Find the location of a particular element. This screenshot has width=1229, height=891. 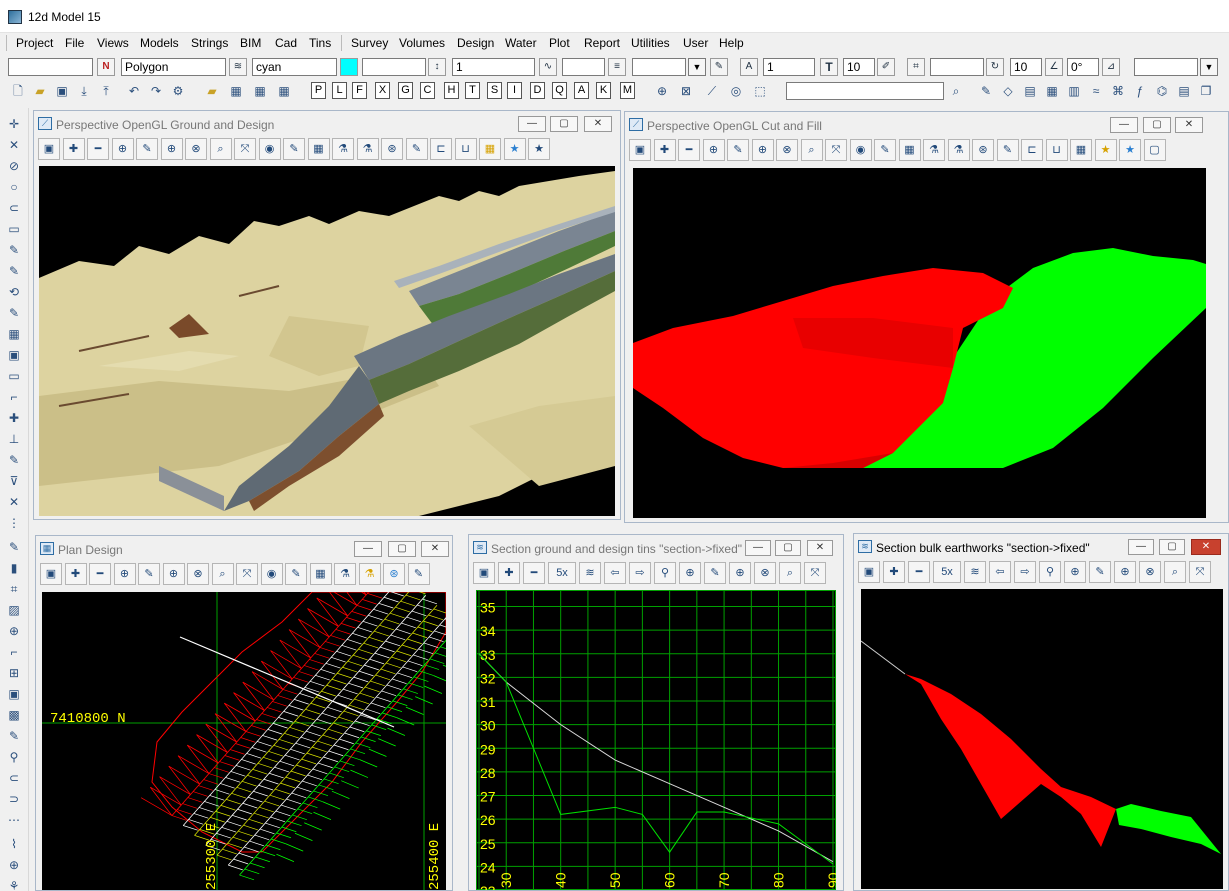

view-perspective-icon: ▦ is located at coordinates (284, 91).